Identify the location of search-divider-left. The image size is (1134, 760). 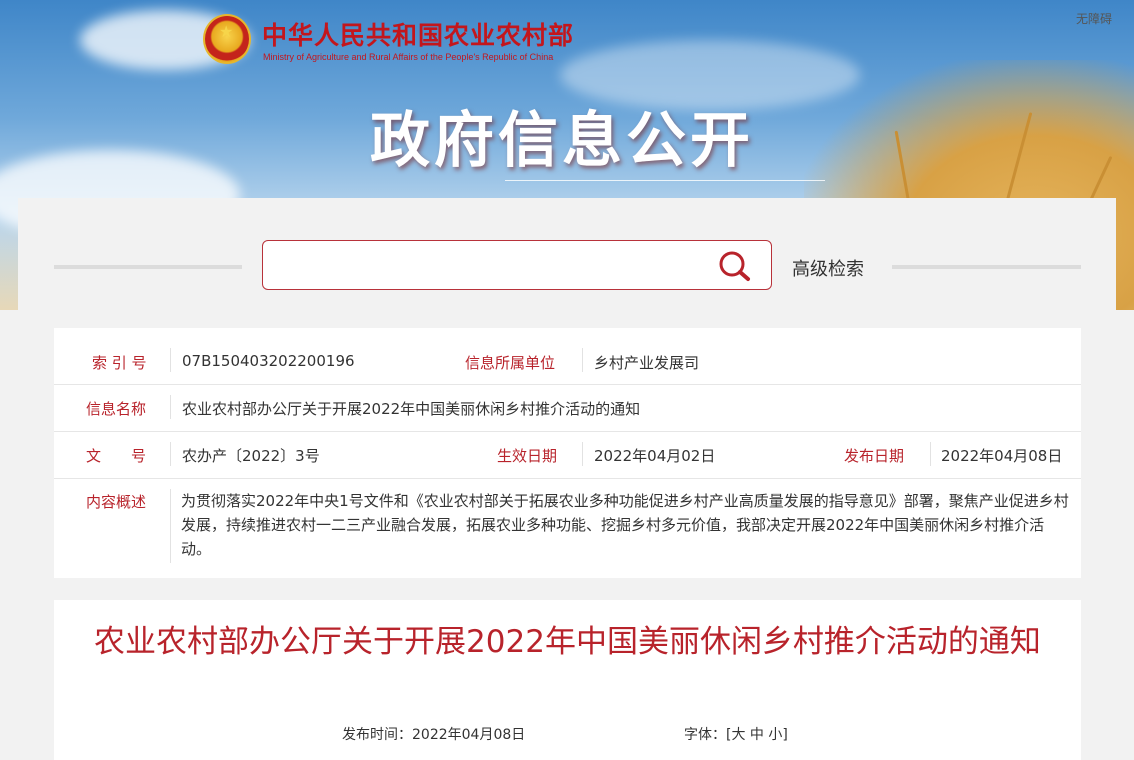
(148, 267).